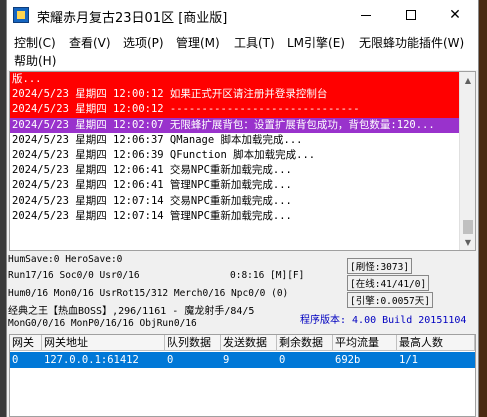  Describe the element at coordinates (90, 42) in the screenshot. I see `menu-view: 查看(V)` at that location.